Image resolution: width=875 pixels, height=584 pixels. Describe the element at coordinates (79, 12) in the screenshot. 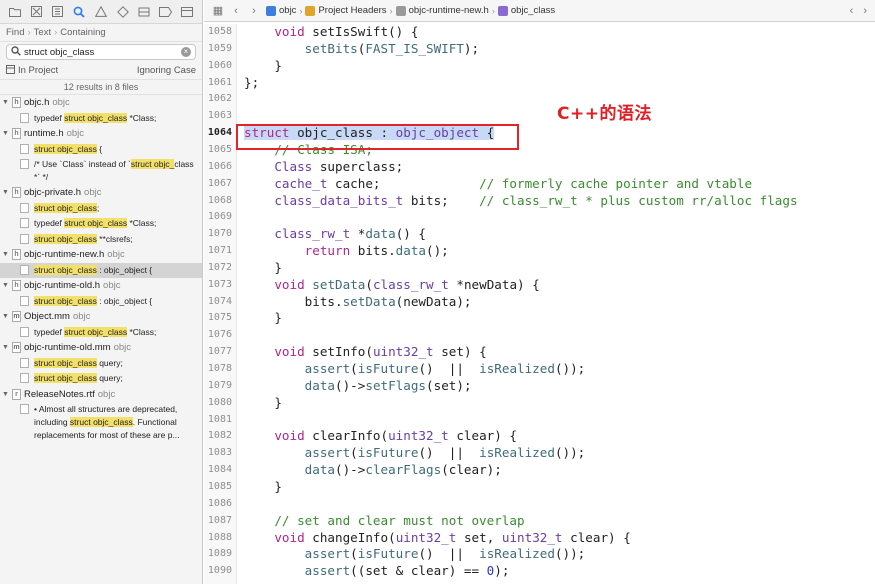

I see `search-icon` at that location.